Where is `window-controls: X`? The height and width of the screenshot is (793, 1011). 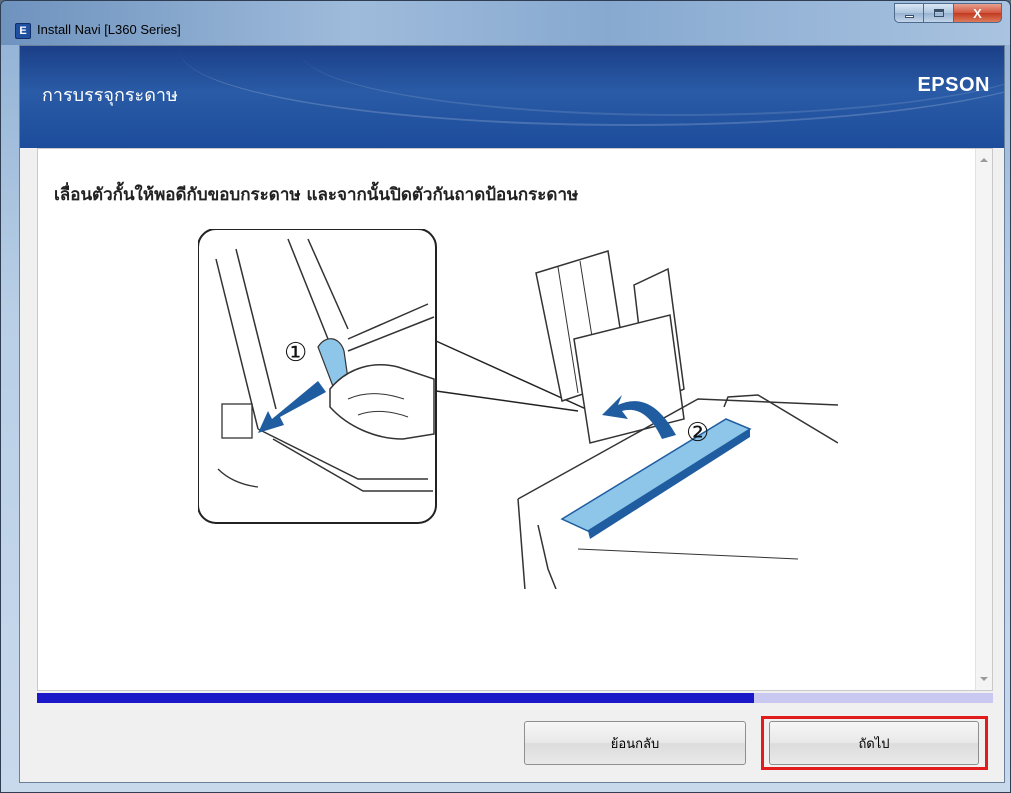 window-controls: X is located at coordinates (948, 13).